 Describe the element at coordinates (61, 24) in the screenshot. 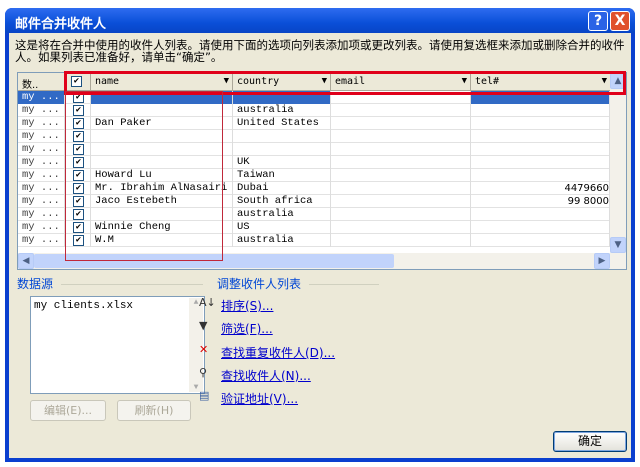

I see `dialog-title: 邮件合并收件人` at that location.